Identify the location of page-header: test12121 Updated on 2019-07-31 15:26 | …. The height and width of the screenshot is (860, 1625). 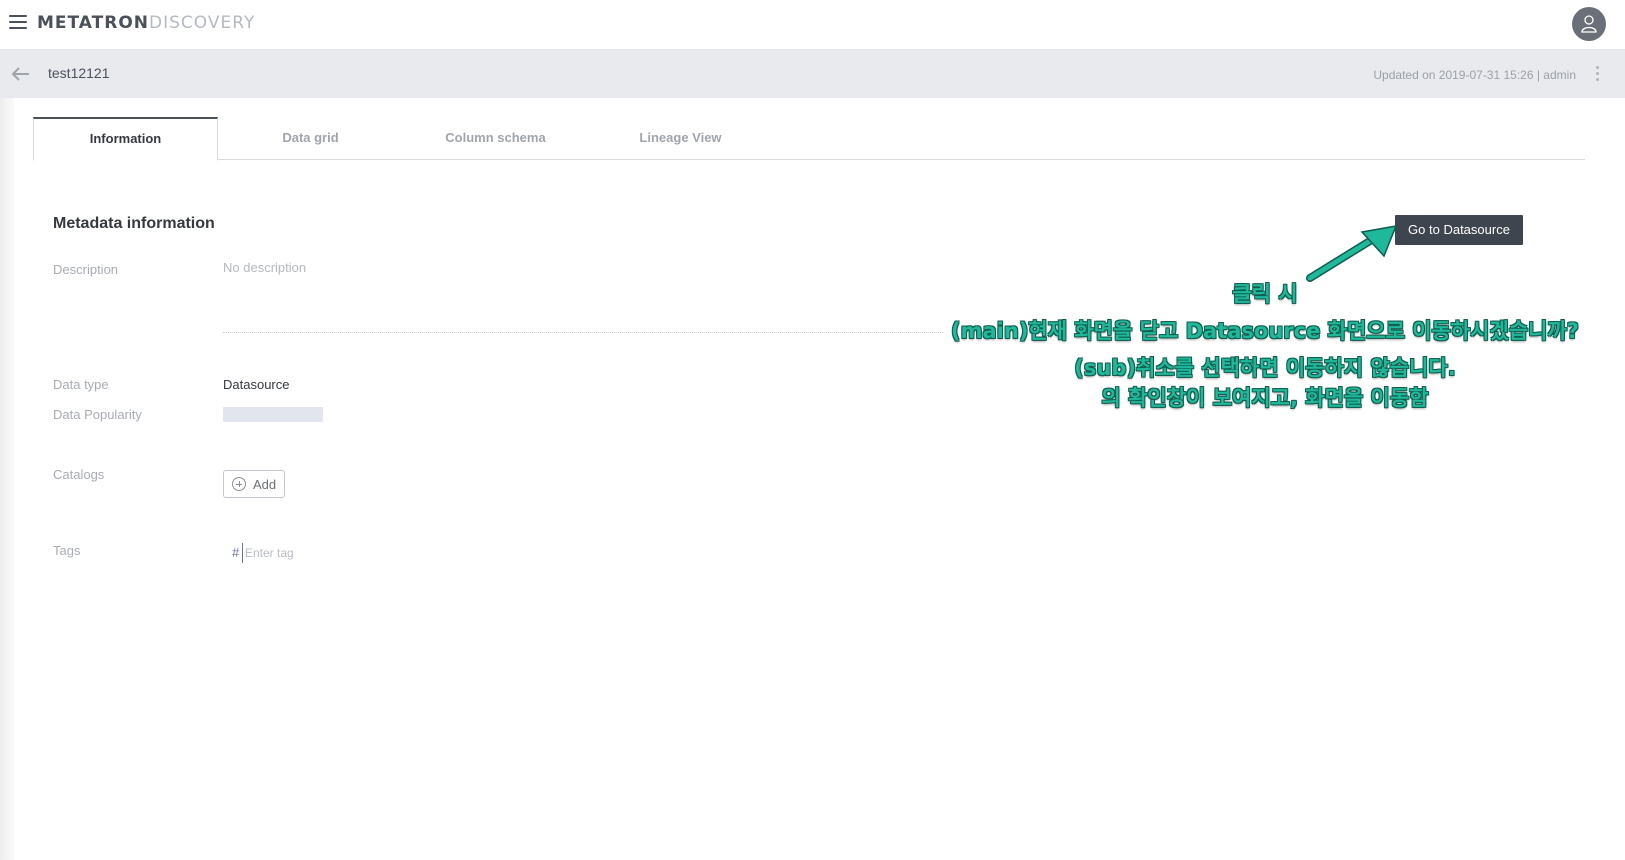
(812, 74).